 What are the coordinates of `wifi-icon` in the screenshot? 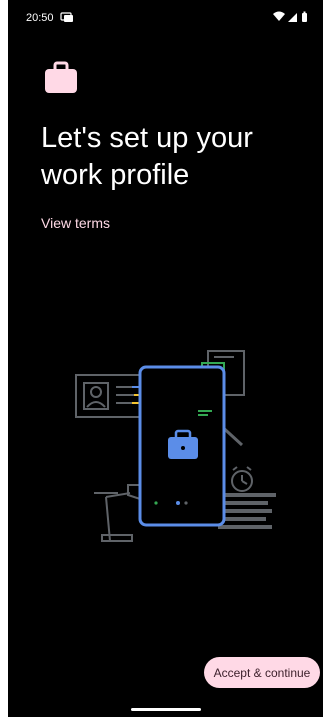 It's located at (279, 16).